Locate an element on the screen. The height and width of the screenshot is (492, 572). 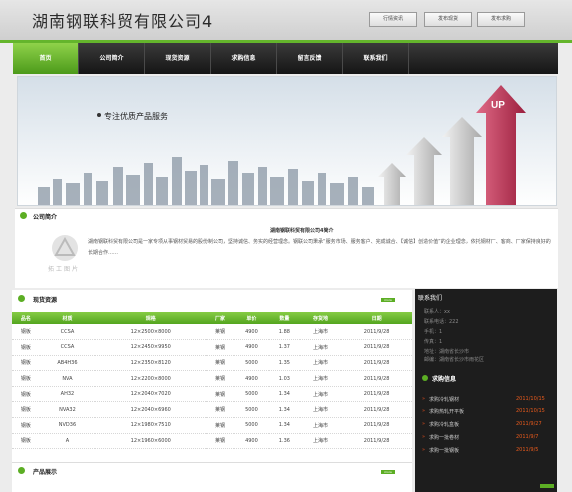
purchase-item-link: 求购冷轧盒板 is located at coordinates (444, 424).